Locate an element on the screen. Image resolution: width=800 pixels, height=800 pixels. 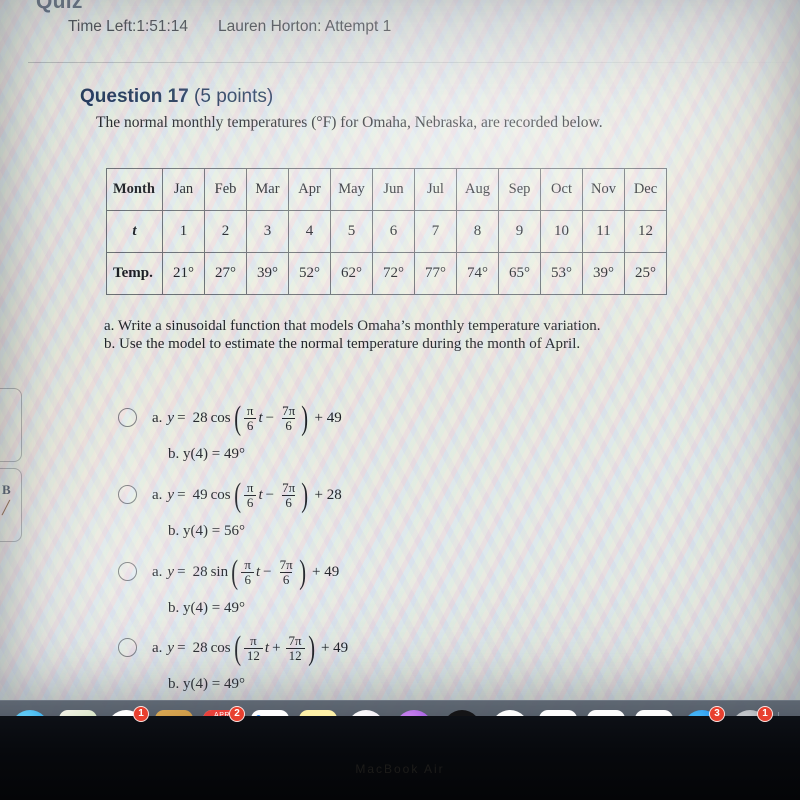
choice-2-num1: π is located at coordinates (250, 487).